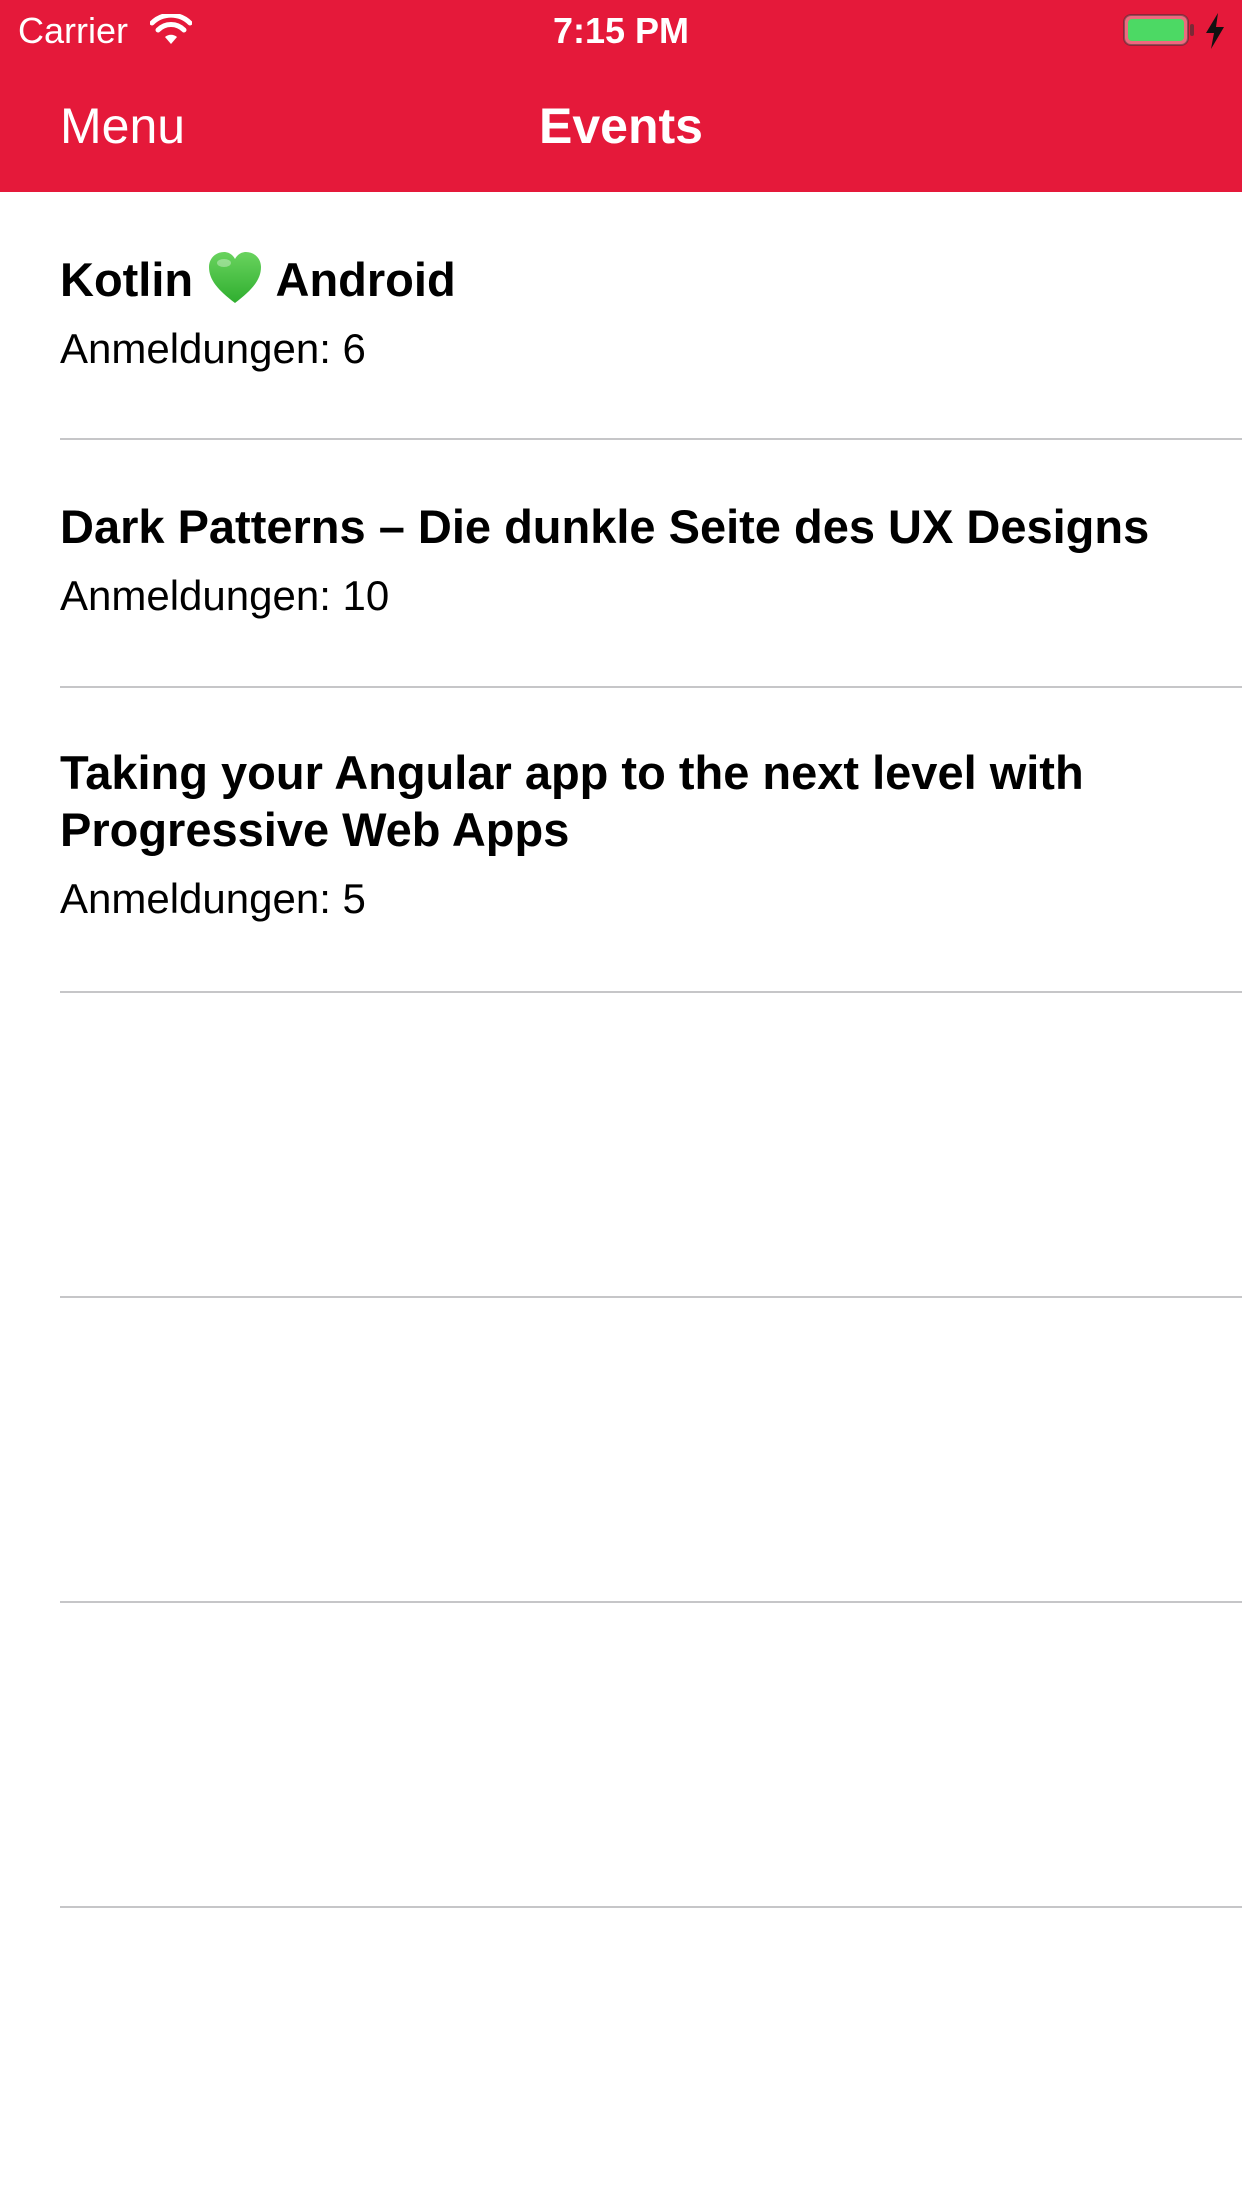 The image size is (1242, 2208). I want to click on page-title: Events, so click(621, 126).